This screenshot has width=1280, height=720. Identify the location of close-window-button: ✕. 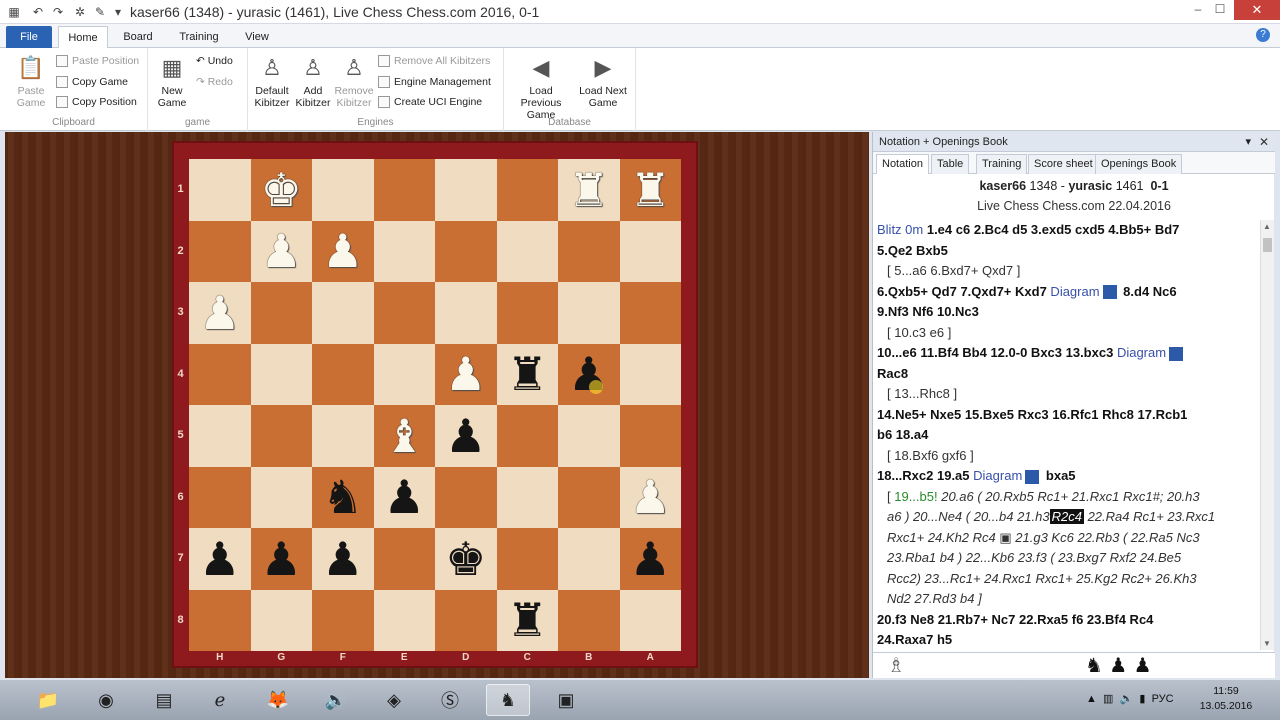
(1257, 10).